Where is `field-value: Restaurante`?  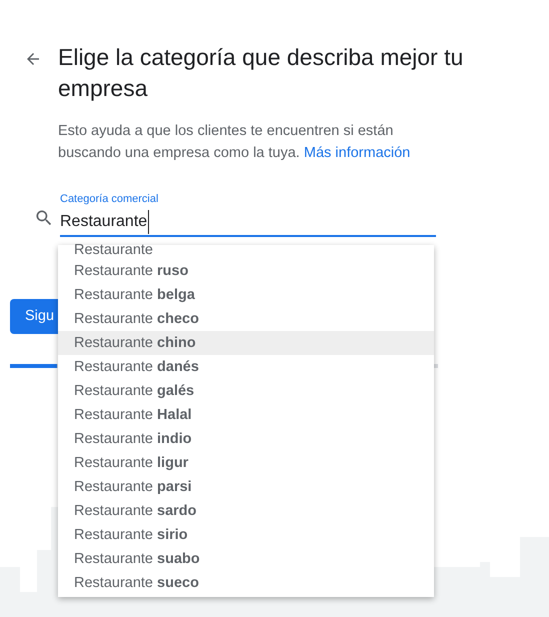
field-value: Restaurante is located at coordinates (105, 222).